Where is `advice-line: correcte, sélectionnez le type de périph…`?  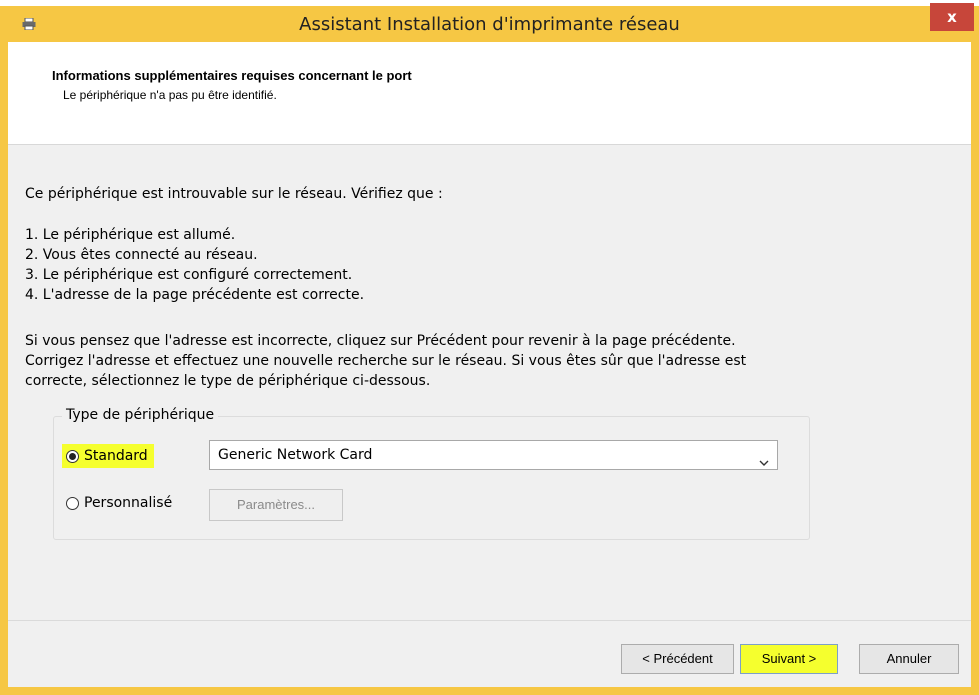
advice-line: correcte, sélectionnez le type de périph… is located at coordinates (228, 381).